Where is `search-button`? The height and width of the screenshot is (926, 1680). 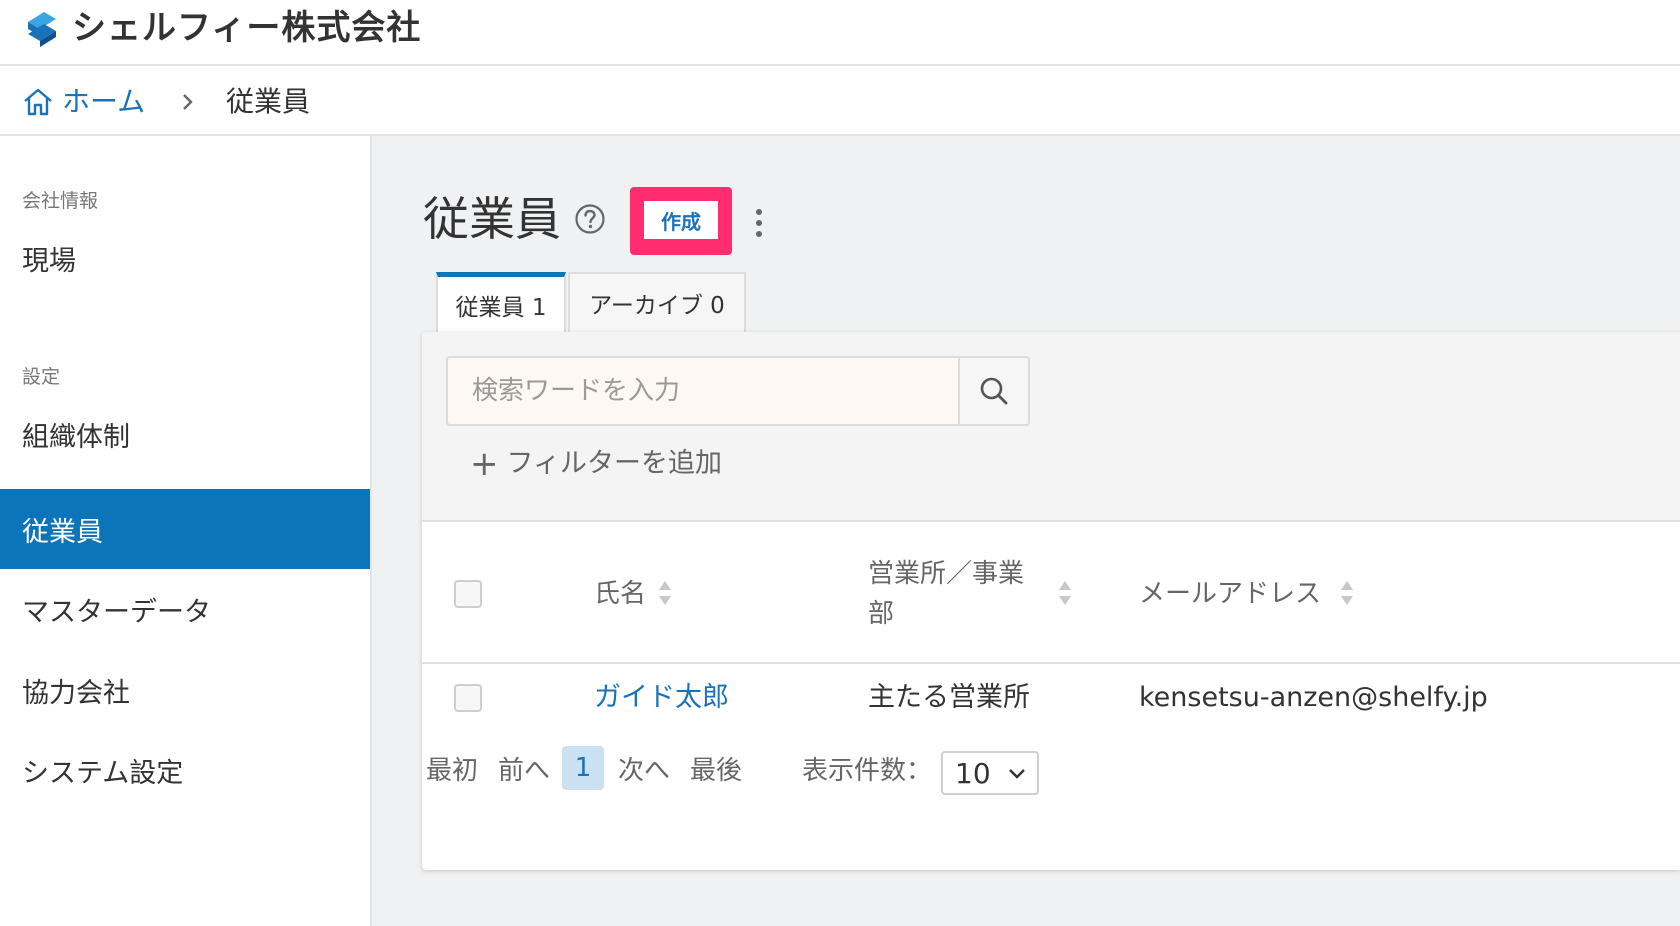
search-button is located at coordinates (994, 391).